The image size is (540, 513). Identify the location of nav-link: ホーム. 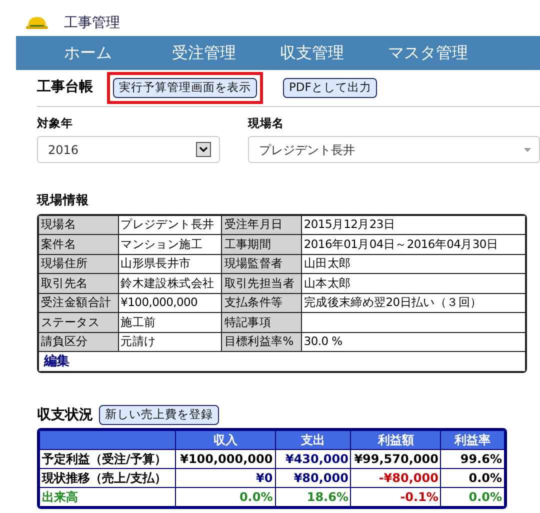
(118, 53).